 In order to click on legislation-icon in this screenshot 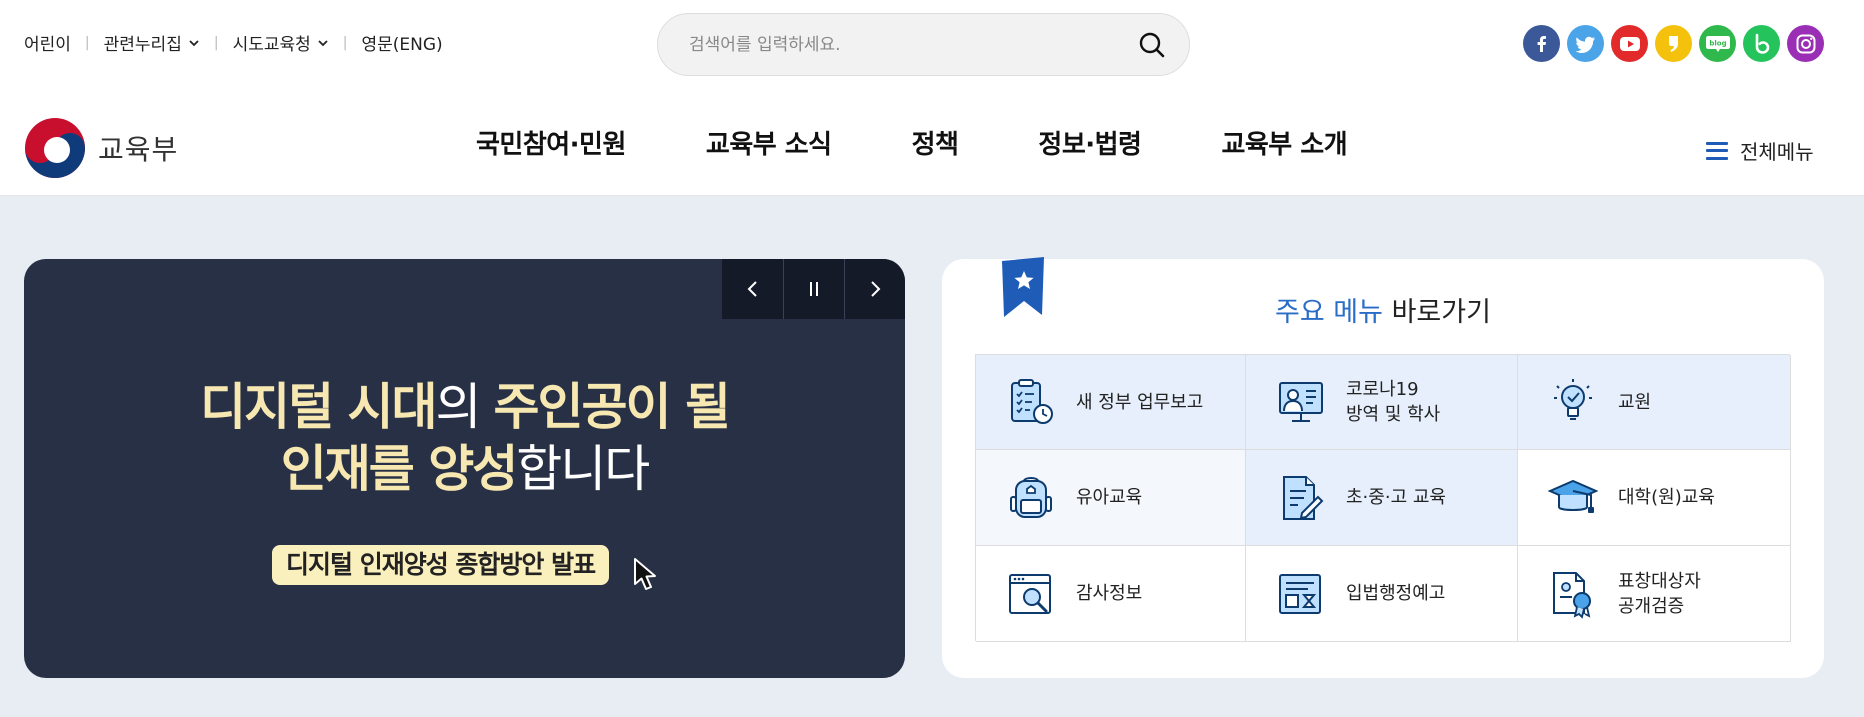, I will do `click(1300, 593)`.